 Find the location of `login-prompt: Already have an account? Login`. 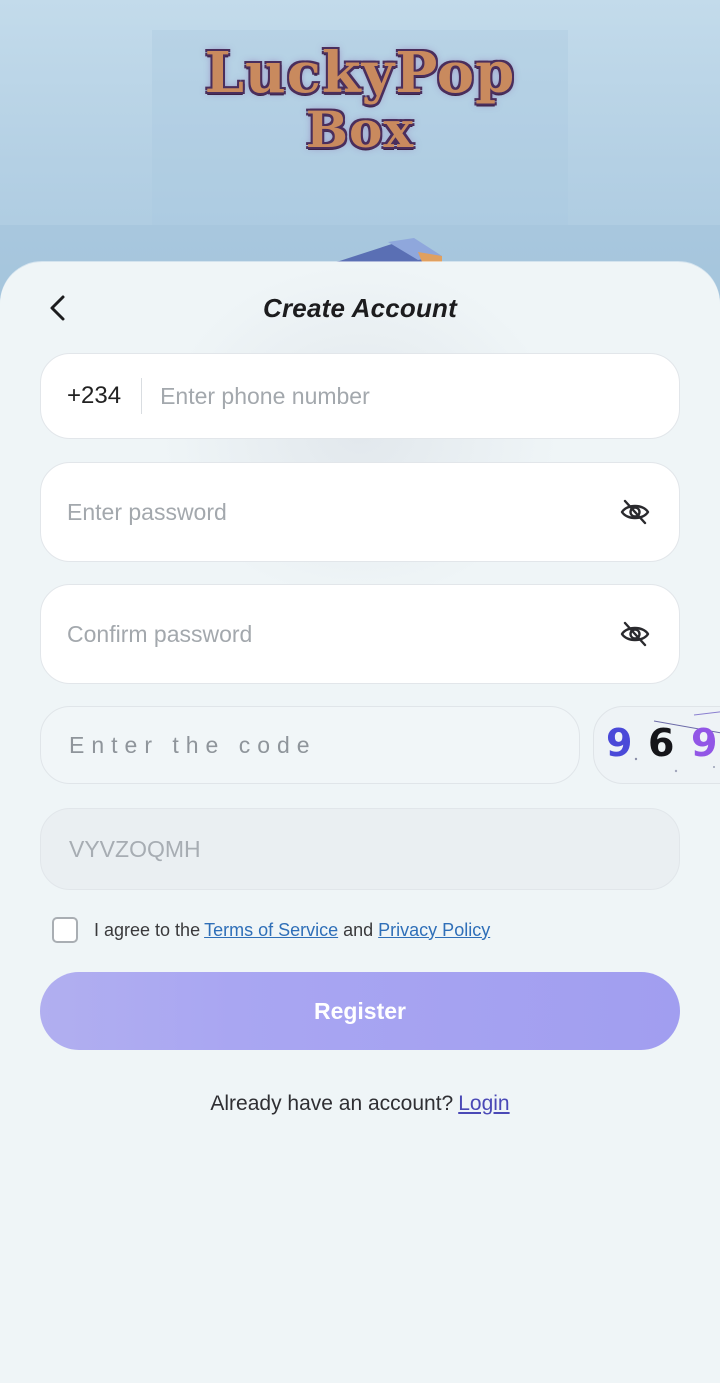

login-prompt: Already have an account? Login is located at coordinates (360, 1104).